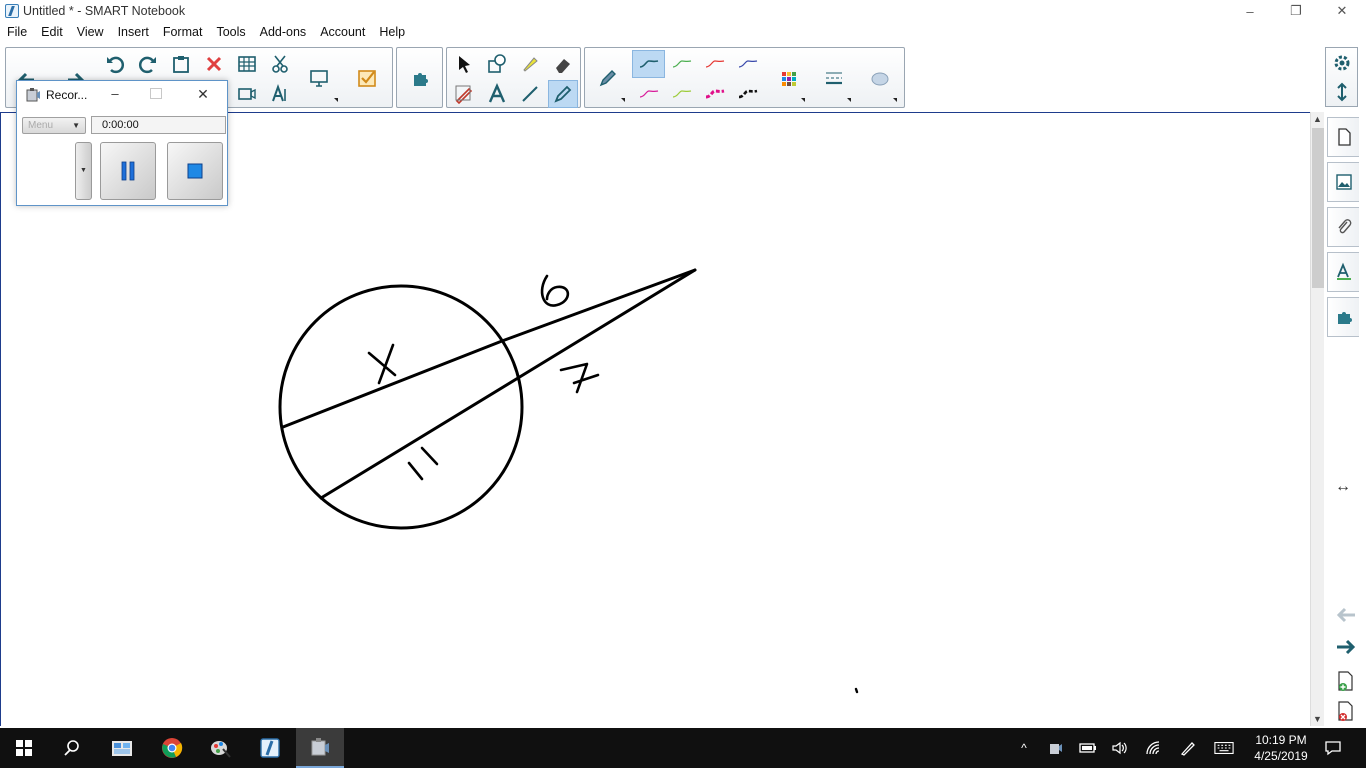  Describe the element at coordinates (1024, 748) in the screenshot. I see `chevron-up-icon: ^` at that location.